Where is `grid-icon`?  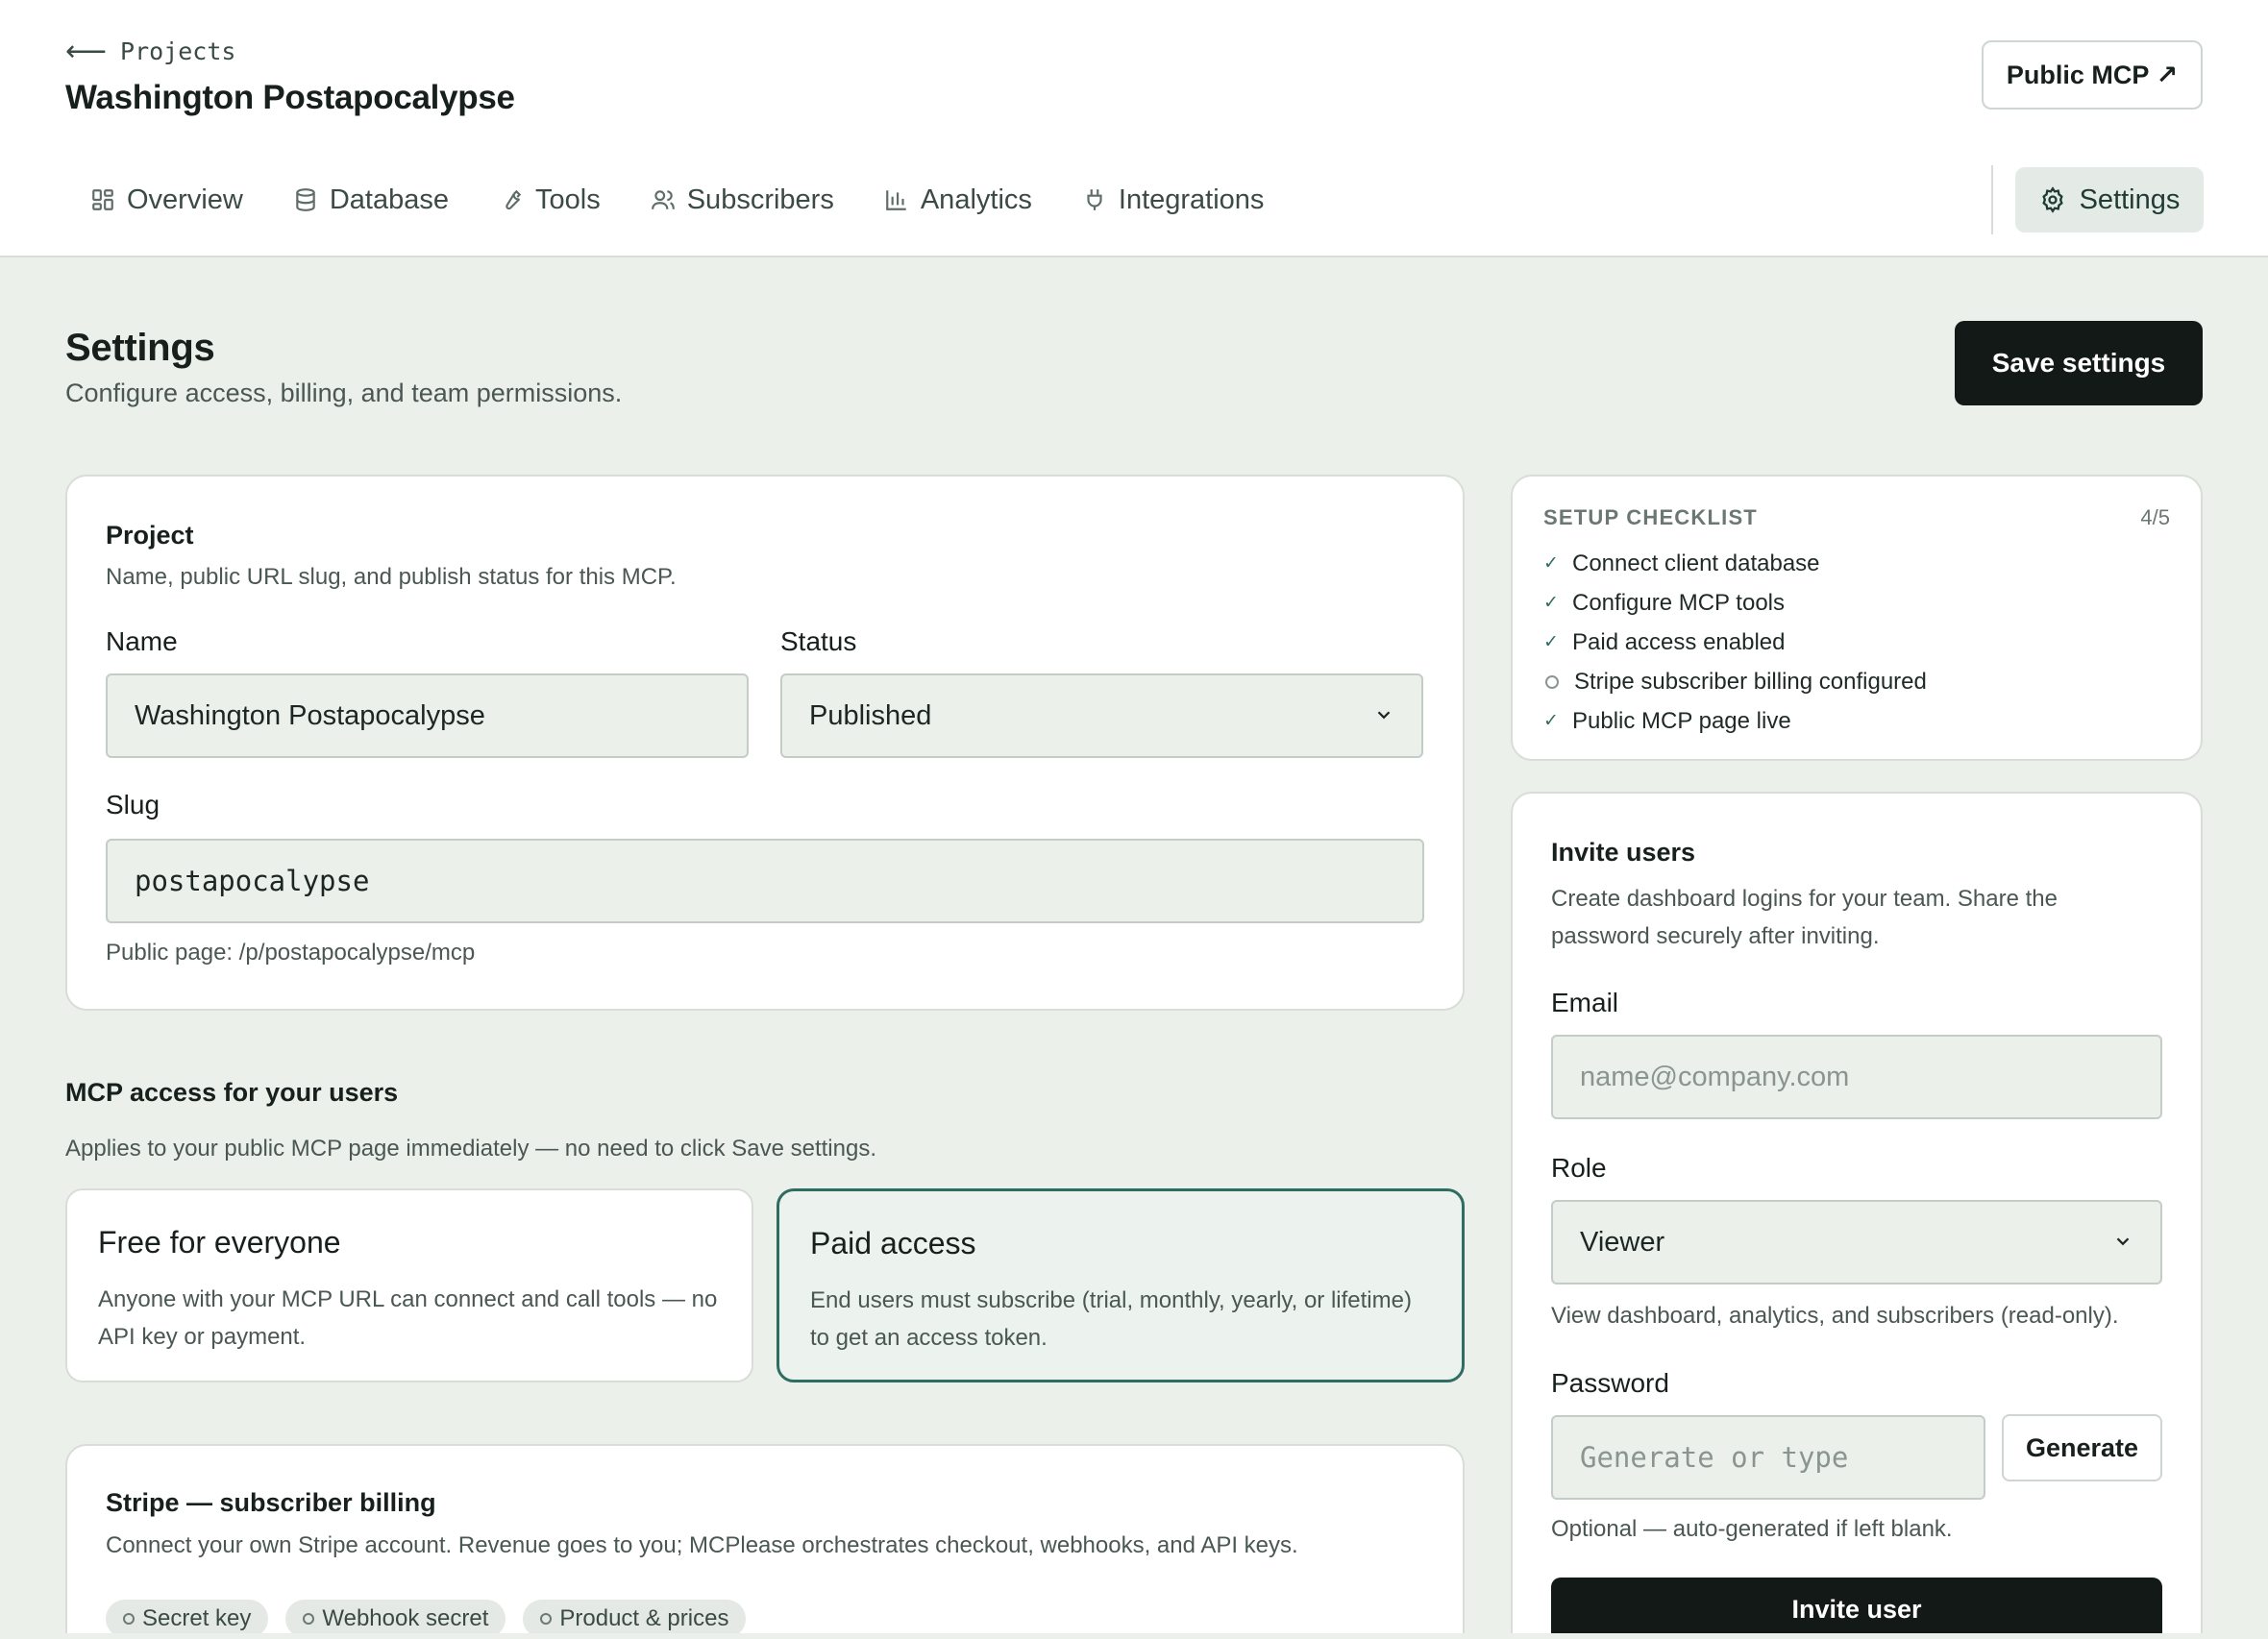
grid-icon is located at coordinates (102, 199).